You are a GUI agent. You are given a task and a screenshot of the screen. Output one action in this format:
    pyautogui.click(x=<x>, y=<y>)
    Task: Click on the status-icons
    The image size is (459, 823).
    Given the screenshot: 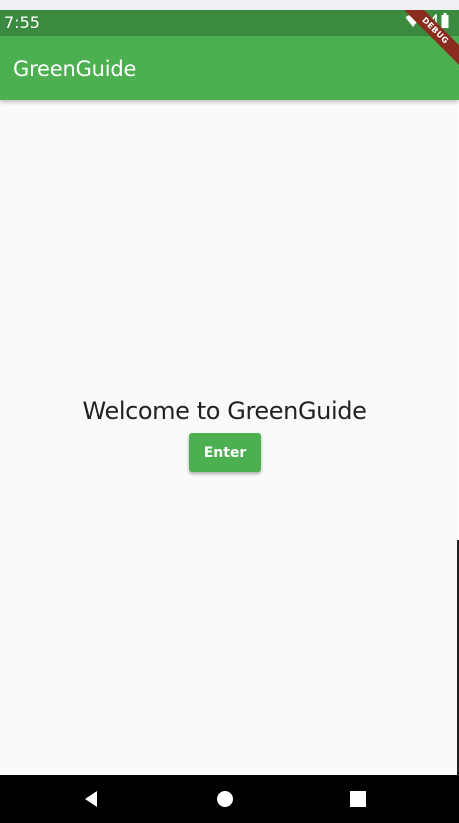 What is the action you would take?
    pyautogui.click(x=427, y=22)
    